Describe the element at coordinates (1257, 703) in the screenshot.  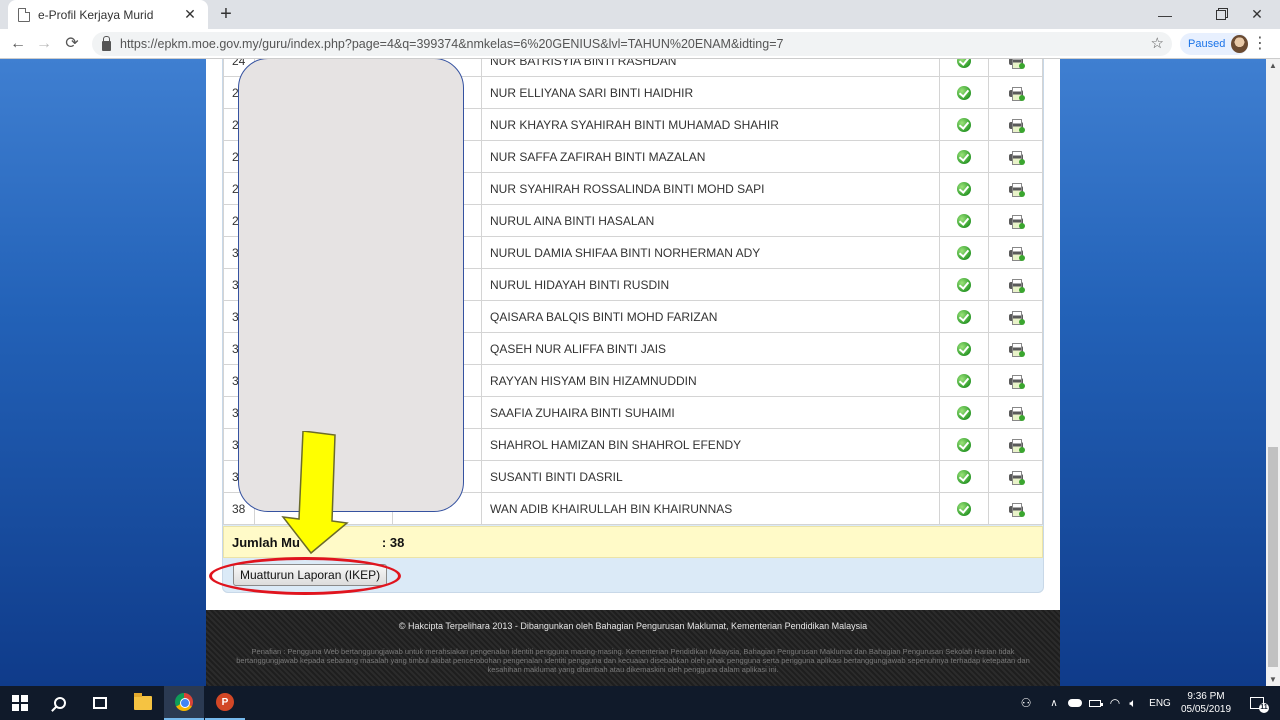
I see `notification-center-button: 11` at that location.